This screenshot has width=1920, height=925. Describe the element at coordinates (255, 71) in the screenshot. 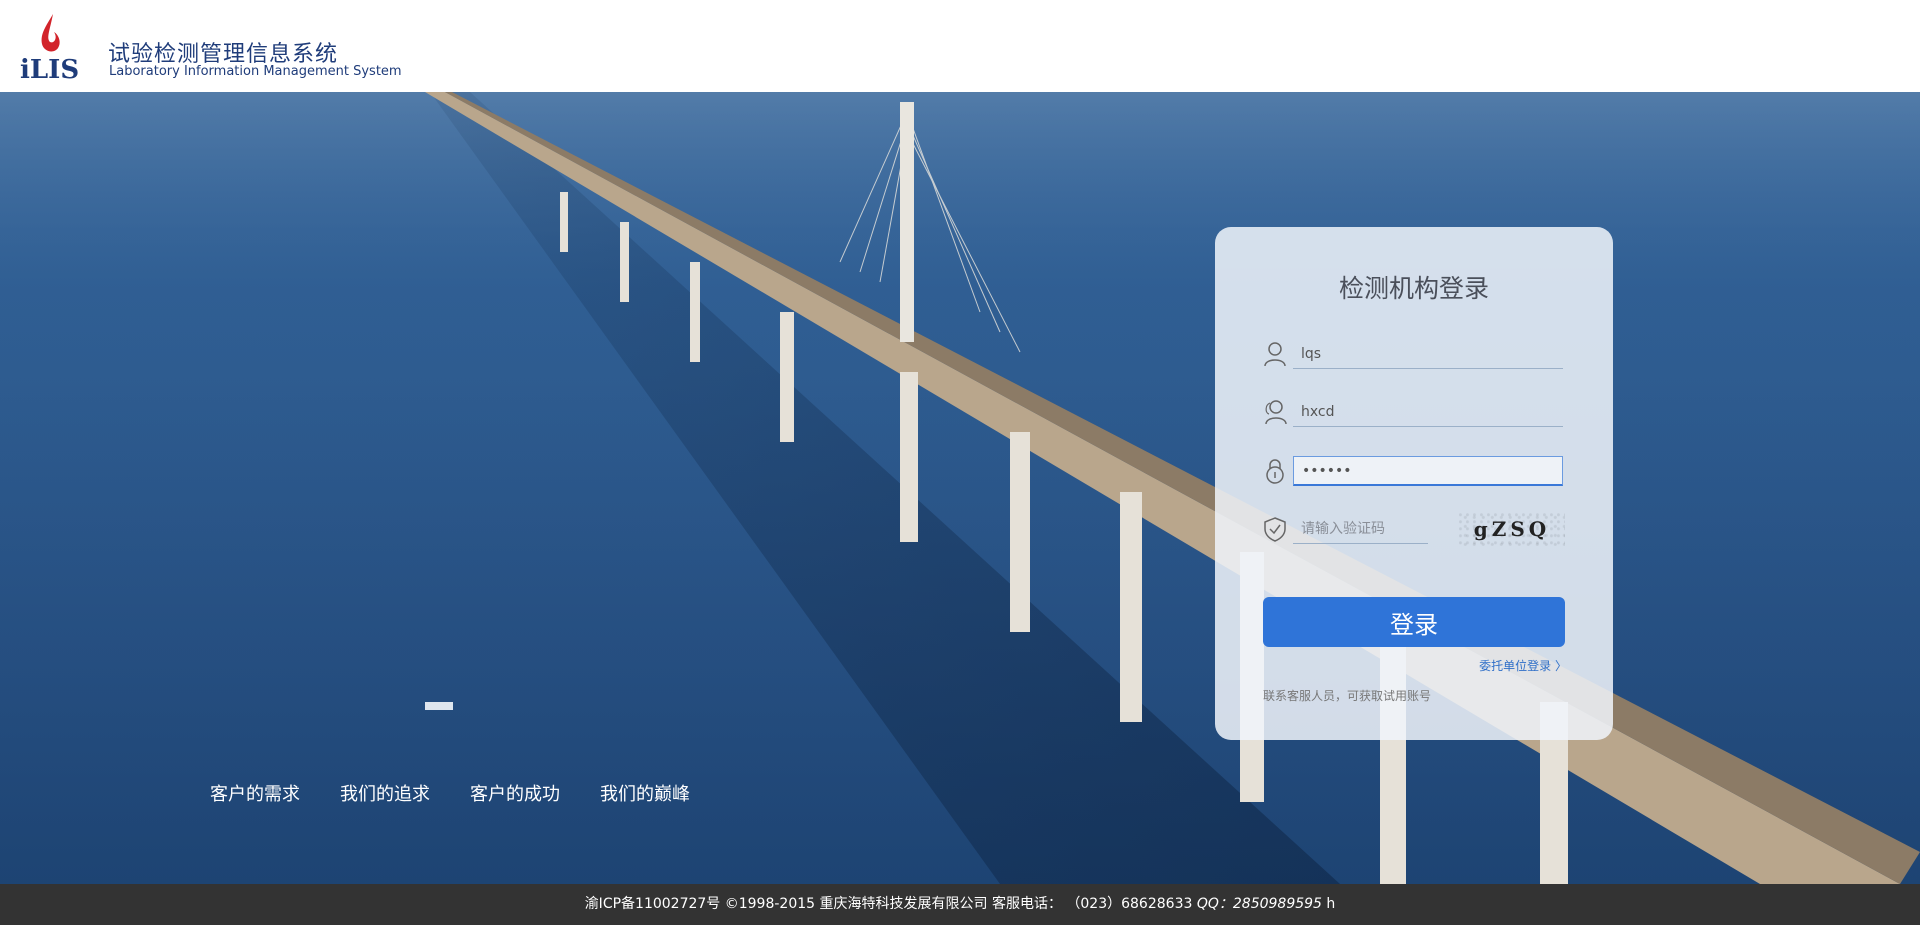

I see `system-subtitle: Laboratory Information Management System` at that location.